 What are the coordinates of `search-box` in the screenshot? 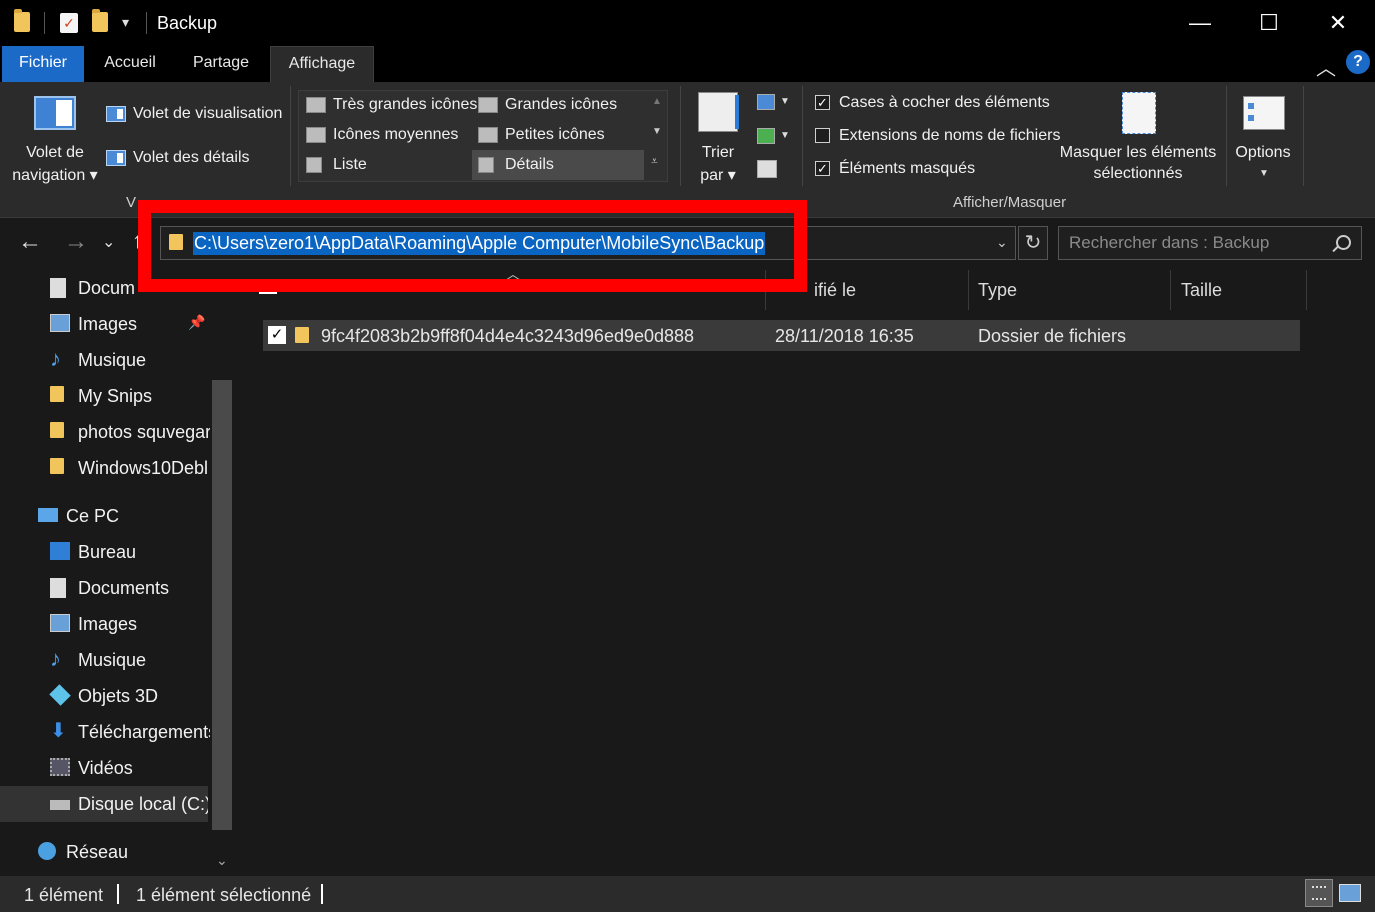 It's located at (1210, 243).